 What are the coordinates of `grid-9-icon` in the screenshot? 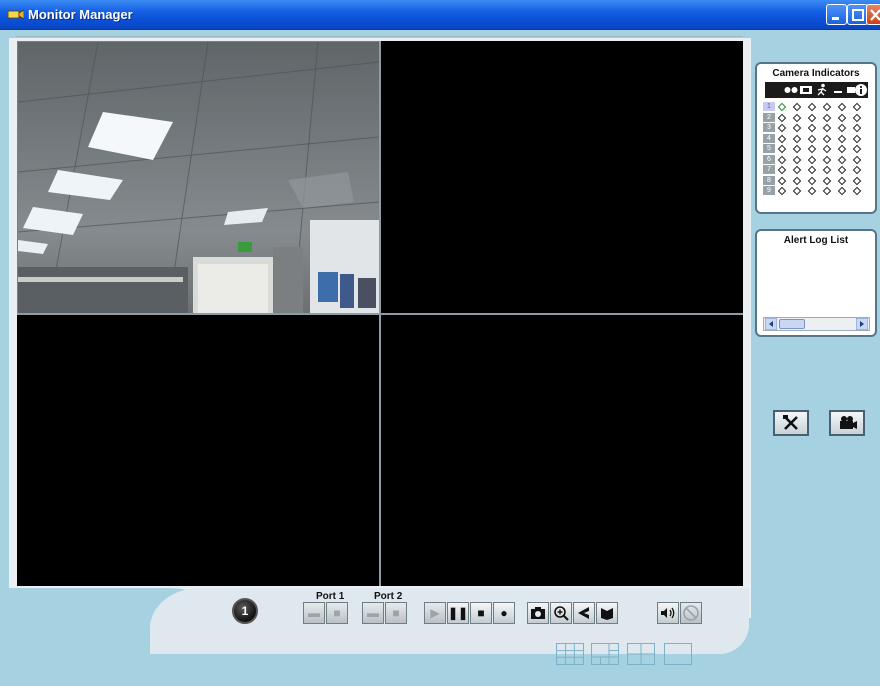 It's located at (570, 654).